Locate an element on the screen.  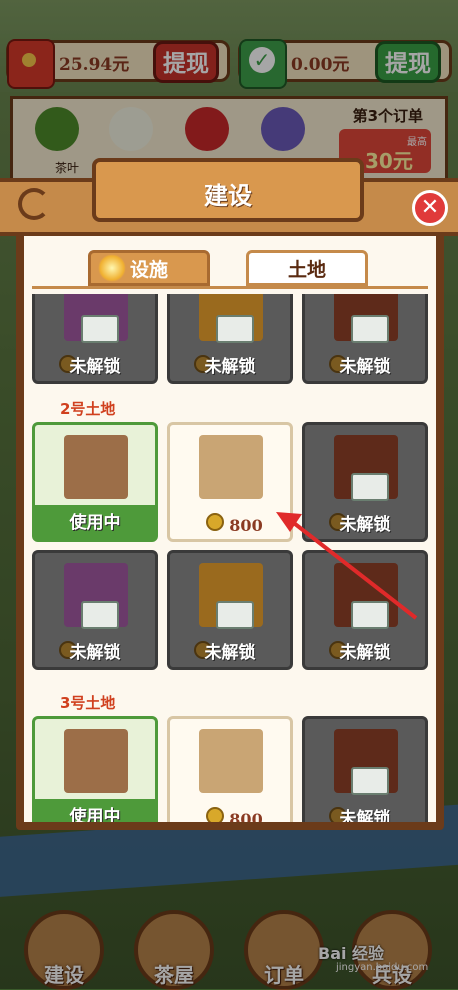
section-label-land-3: 3号土地 is located at coordinates (88, 703).